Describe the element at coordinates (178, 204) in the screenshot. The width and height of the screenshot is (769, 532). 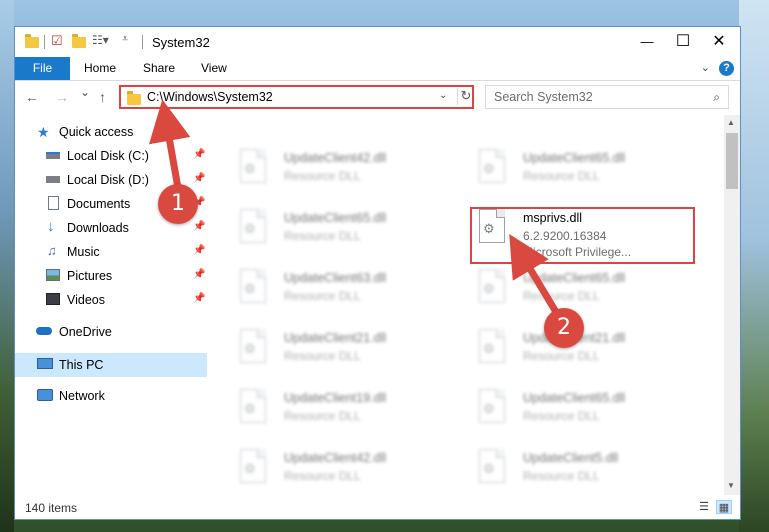
I see `step-1-badge: 1` at that location.